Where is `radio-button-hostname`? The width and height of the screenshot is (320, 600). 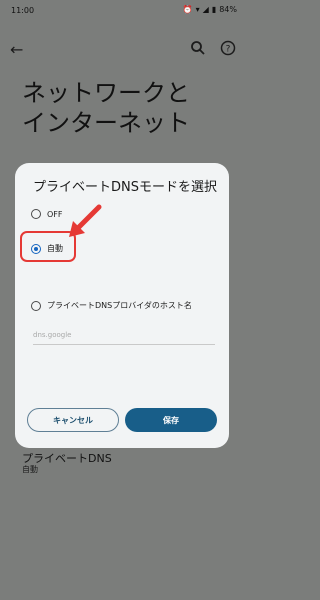 radio-button-hostname is located at coordinates (36, 305).